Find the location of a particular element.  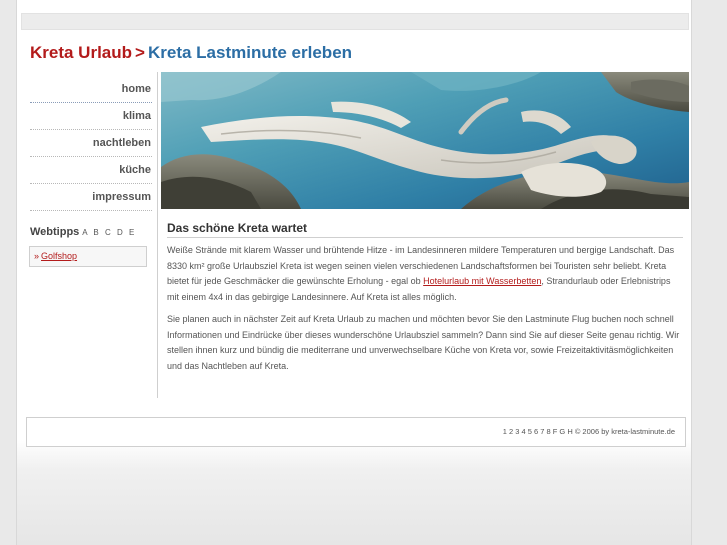

top-bar is located at coordinates (355, 21).